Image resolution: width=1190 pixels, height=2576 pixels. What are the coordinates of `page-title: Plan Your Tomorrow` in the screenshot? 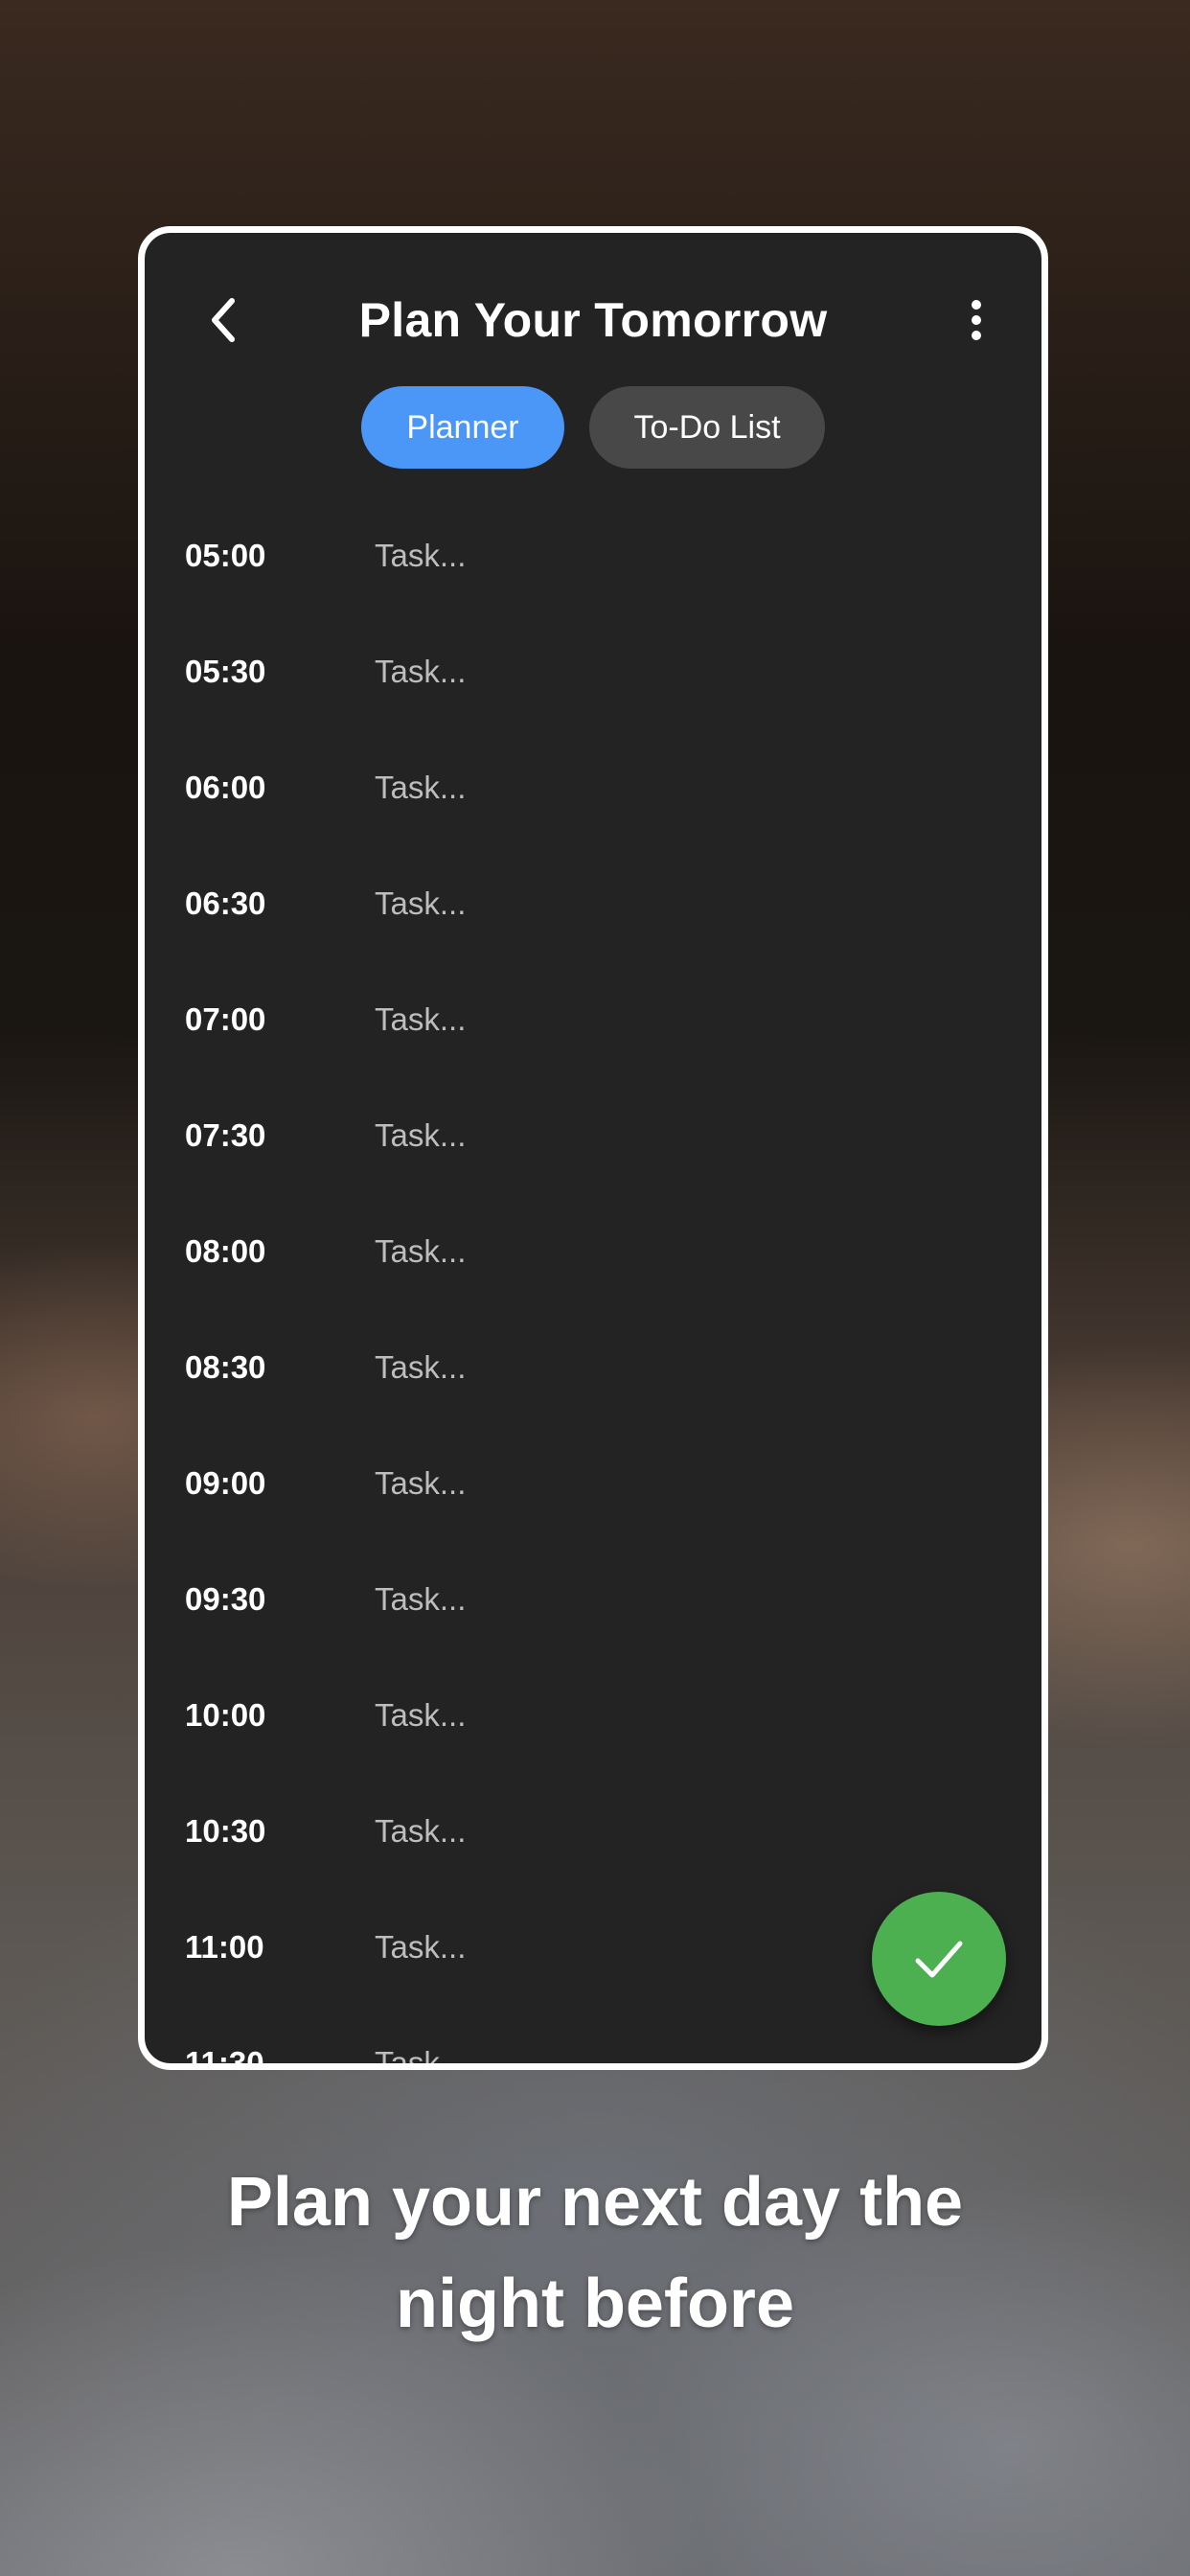 It's located at (593, 320).